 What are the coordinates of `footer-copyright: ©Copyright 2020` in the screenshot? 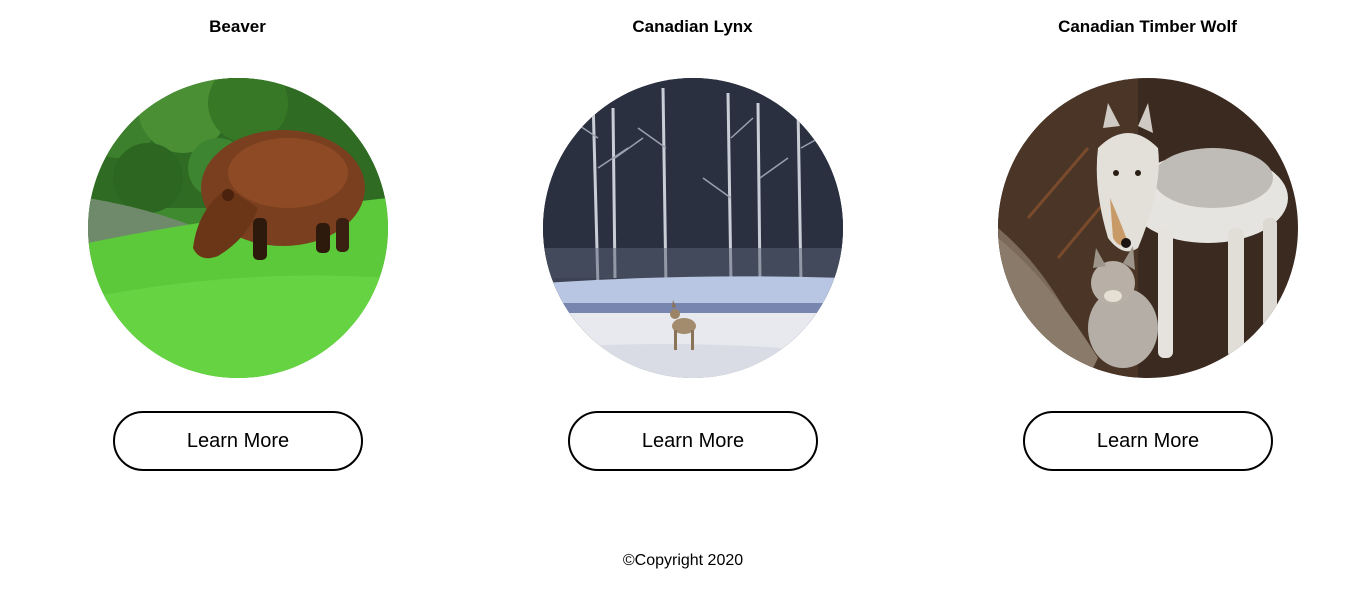 It's located at (683, 560).